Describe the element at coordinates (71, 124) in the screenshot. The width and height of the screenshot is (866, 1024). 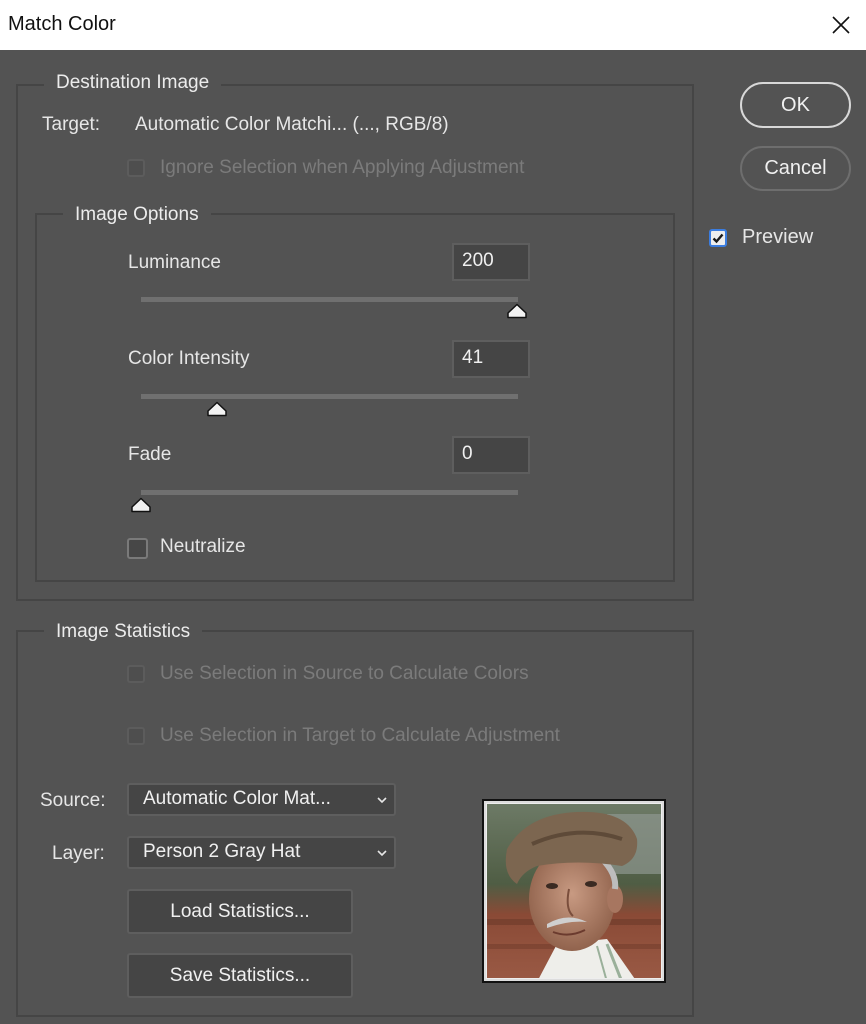
I see `target-label: Target:` at that location.